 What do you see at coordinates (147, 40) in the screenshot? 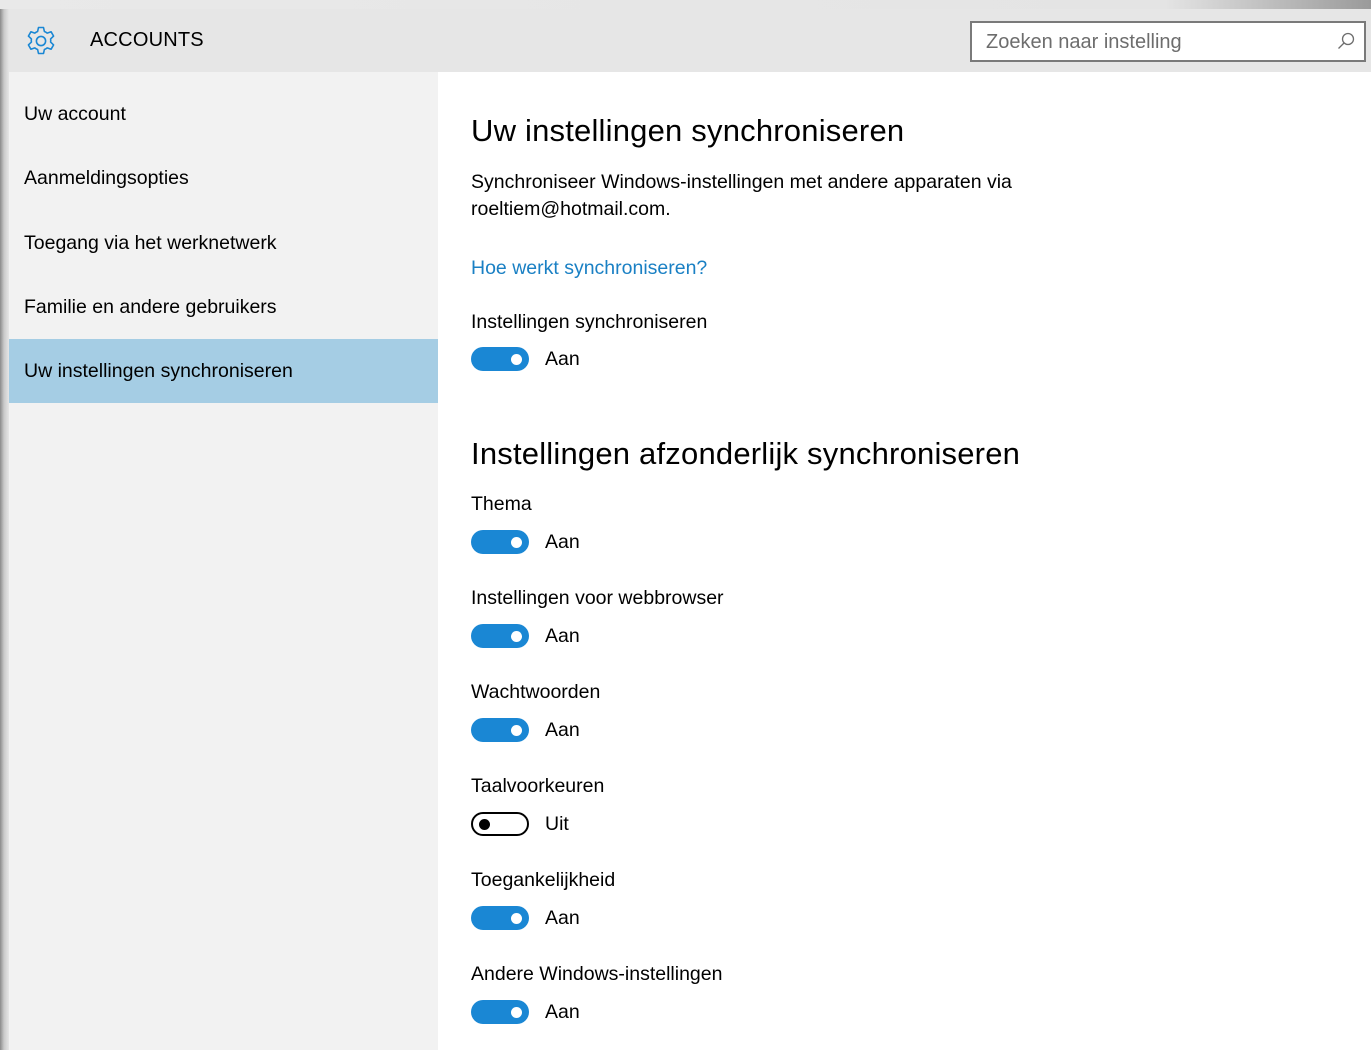
I see `app-title: ACCOUNTS` at bounding box center [147, 40].